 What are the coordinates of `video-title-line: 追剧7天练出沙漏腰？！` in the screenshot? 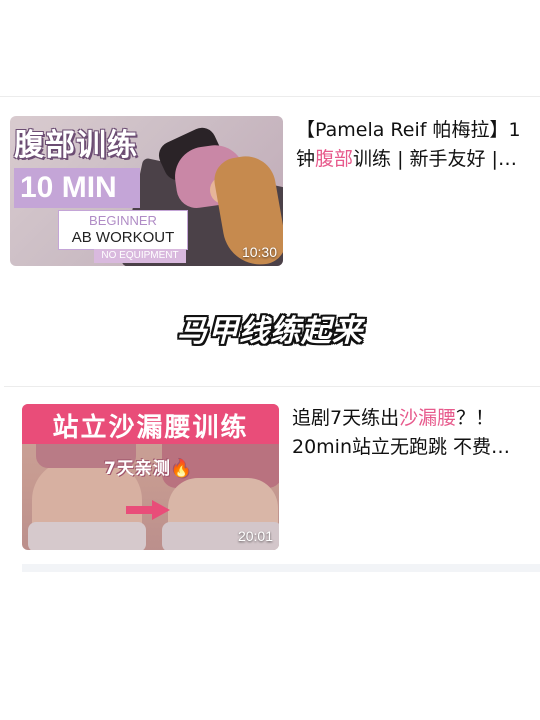 It's located at (412, 418).